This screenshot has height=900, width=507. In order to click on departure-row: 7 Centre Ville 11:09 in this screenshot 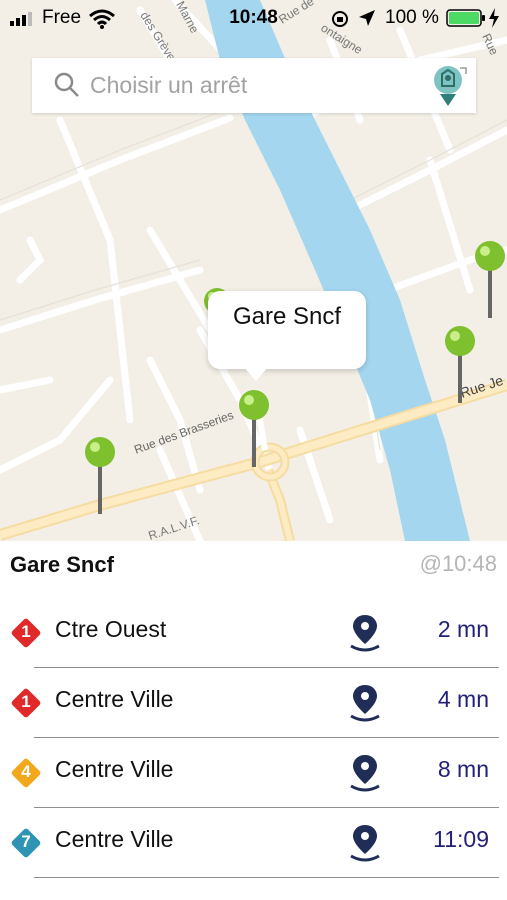, I will do `click(253, 843)`.